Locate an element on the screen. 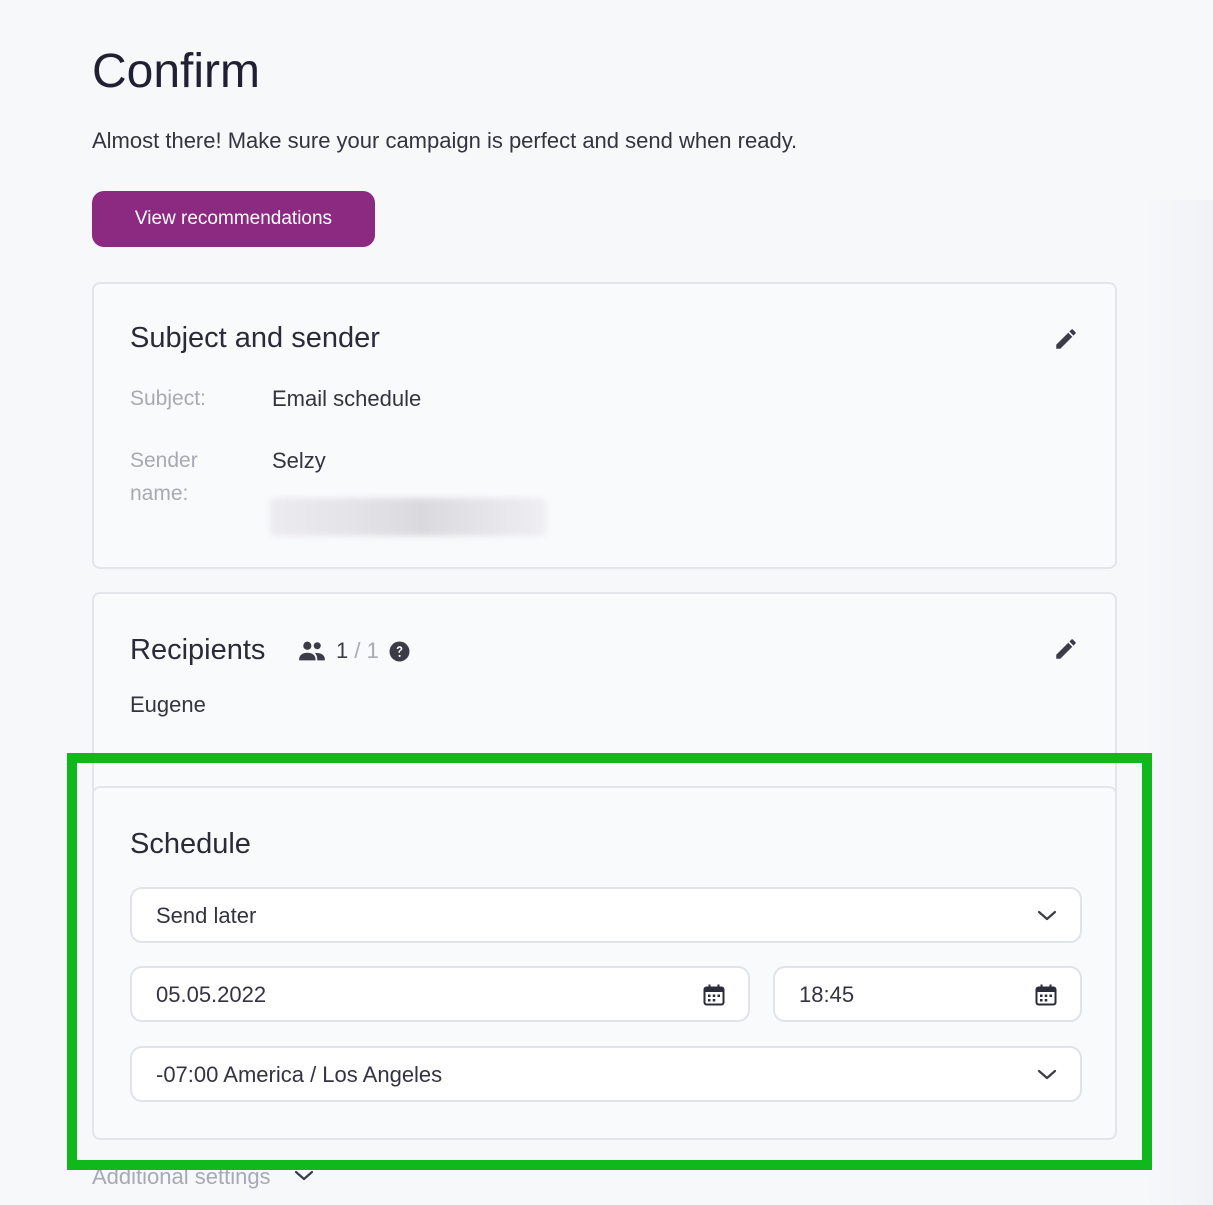  recipients-title: Recipients is located at coordinates (198, 650).